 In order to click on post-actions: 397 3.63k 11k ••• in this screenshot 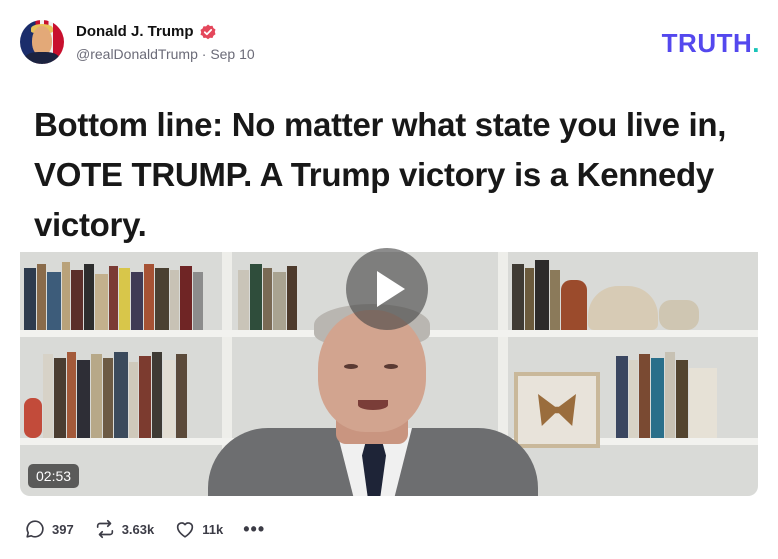, I will do `click(144, 529)`.